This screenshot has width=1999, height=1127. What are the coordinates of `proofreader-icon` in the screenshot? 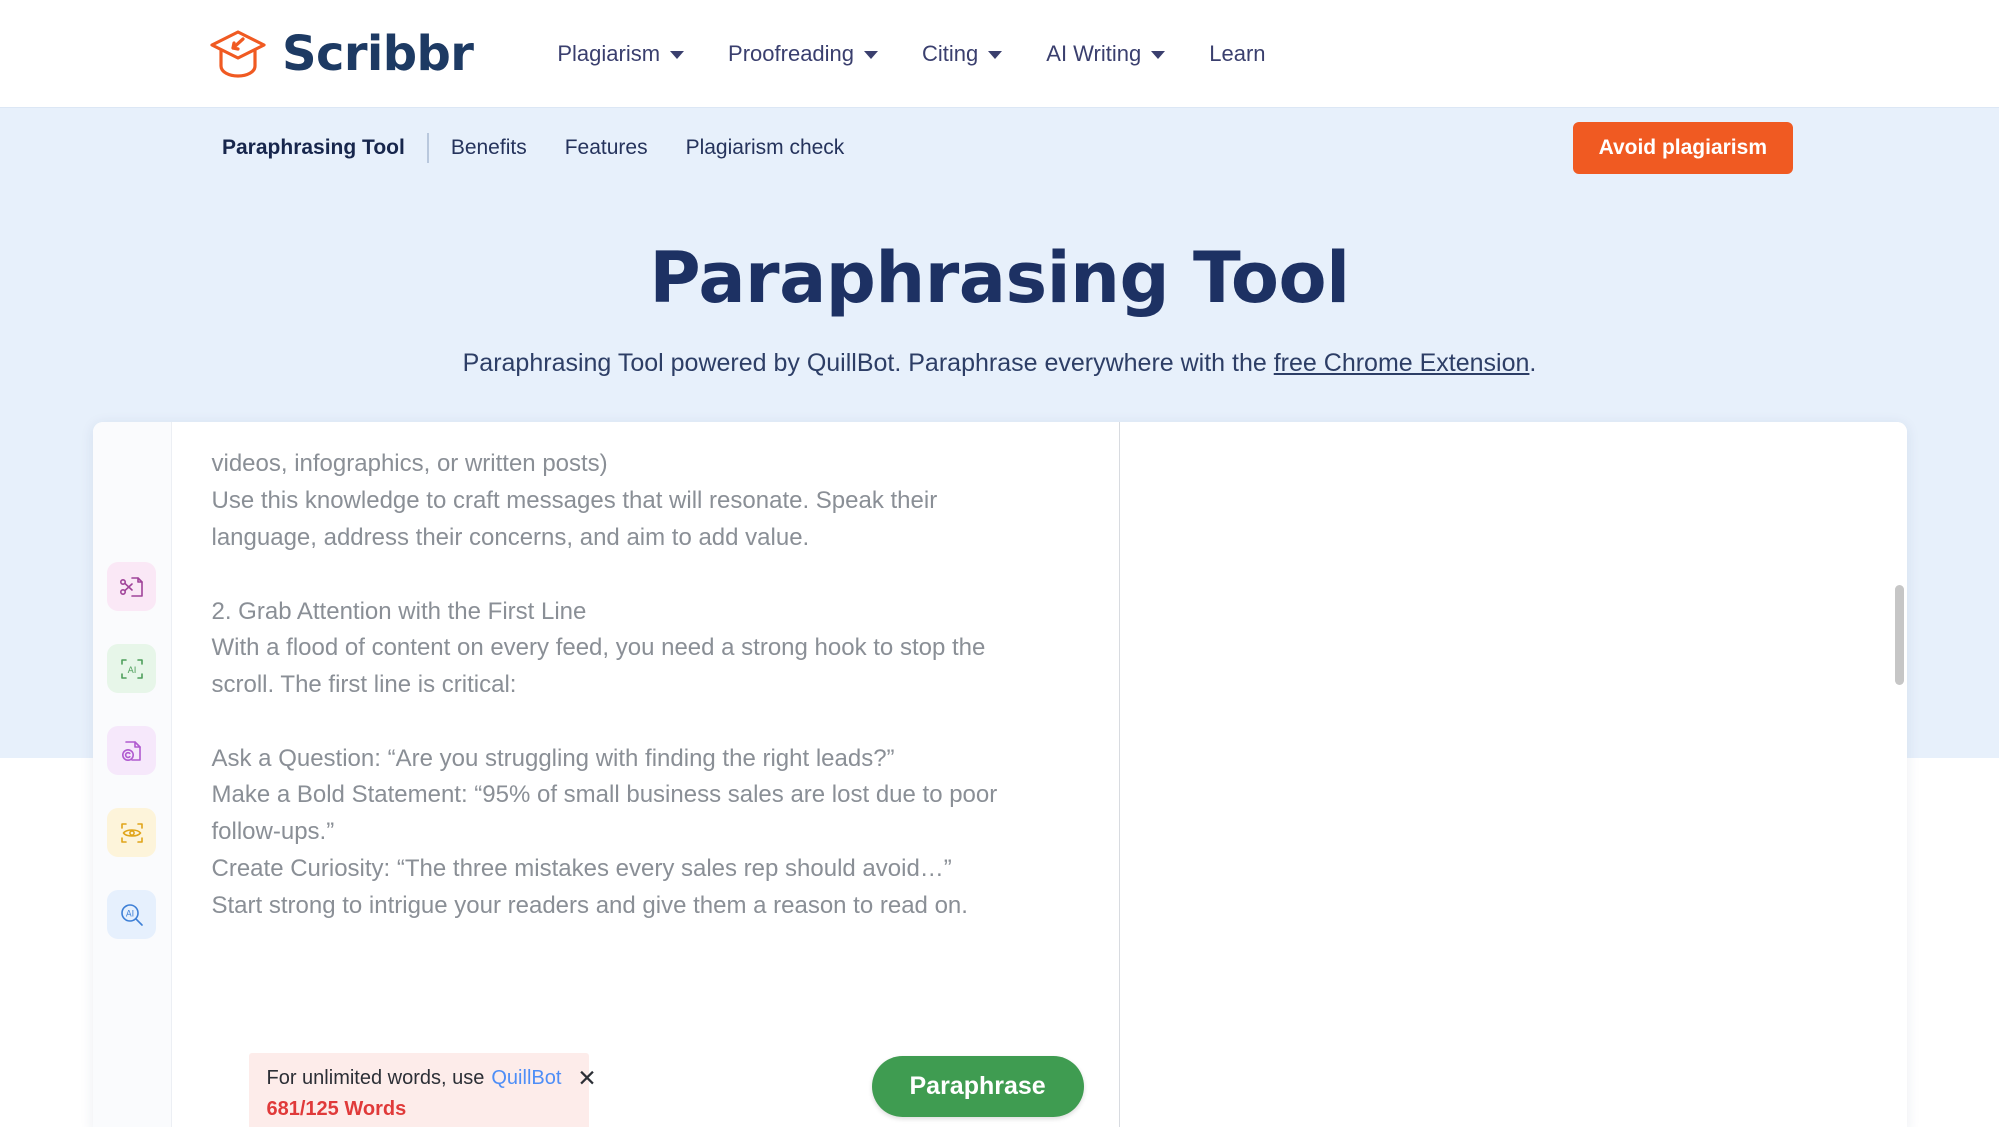 It's located at (131, 833).